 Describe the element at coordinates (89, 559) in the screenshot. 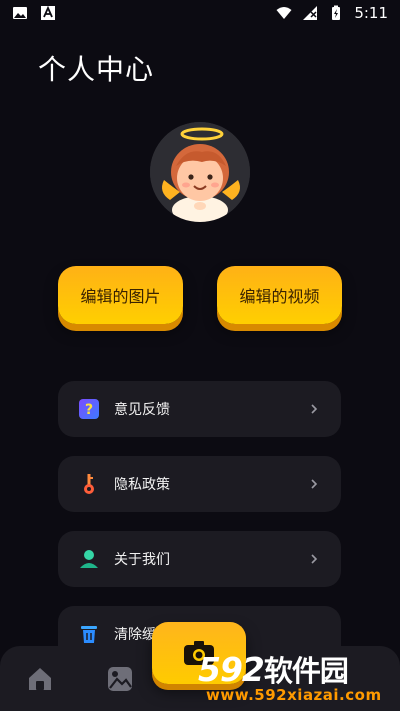

I see `person-icon` at that location.